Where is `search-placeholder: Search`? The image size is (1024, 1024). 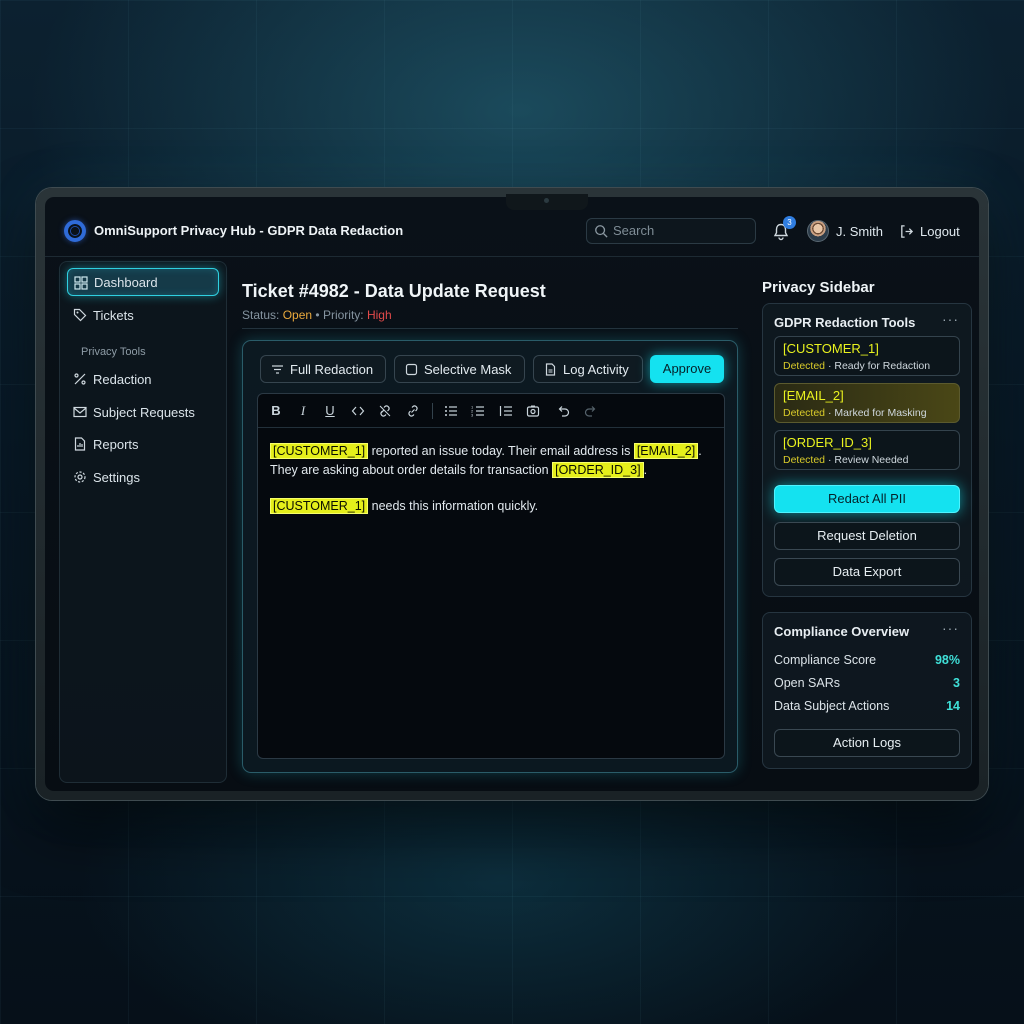 search-placeholder: Search is located at coordinates (634, 230).